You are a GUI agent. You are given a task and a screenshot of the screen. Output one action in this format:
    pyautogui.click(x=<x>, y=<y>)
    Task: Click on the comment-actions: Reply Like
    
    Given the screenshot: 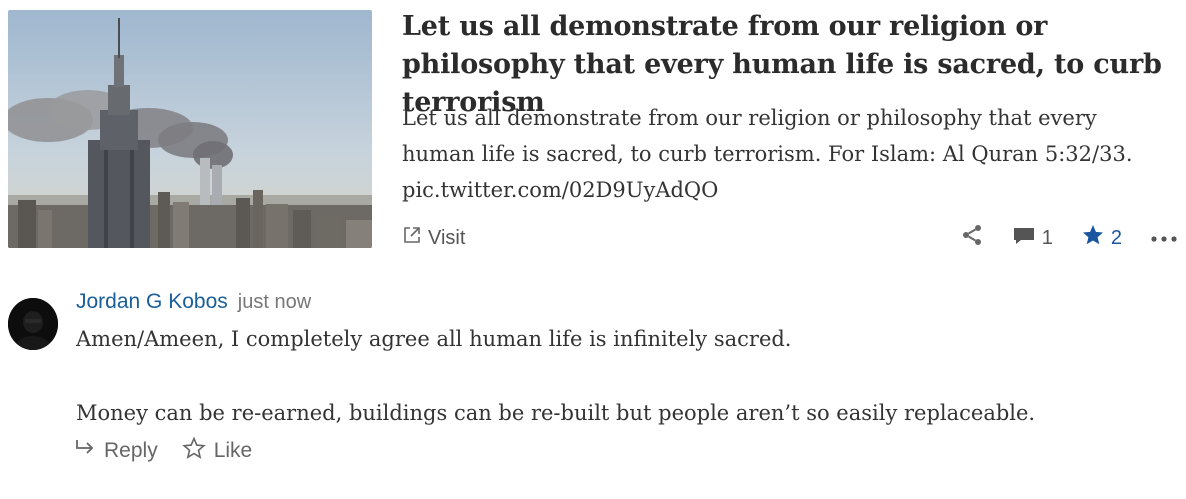 What is the action you would take?
    pyautogui.click(x=175, y=451)
    